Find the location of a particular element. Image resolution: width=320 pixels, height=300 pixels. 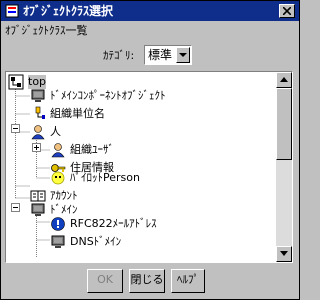

tree-node-label: ﾄﾞﾒｲﾝｺﾝﾎﾟｰﾈﾝﾄｵﾌﾞｼﾞｪｸﾄ is located at coordinates (108, 95).